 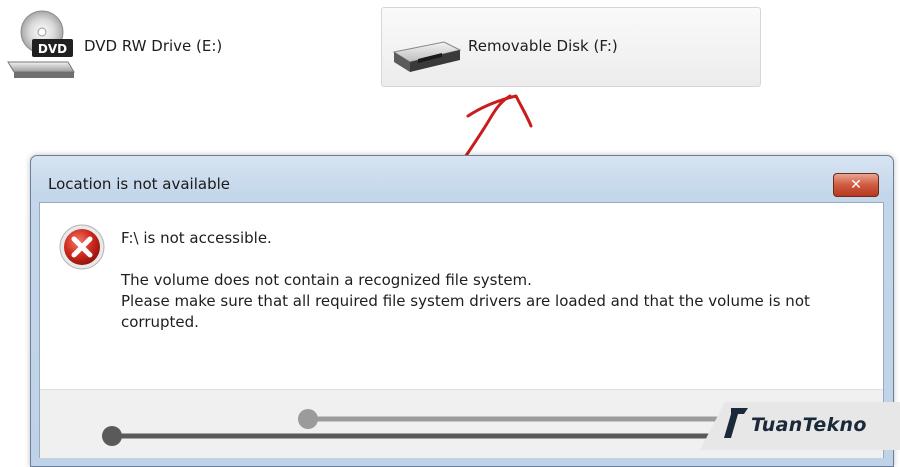 I want to click on close-button: ✕, so click(x=856, y=185).